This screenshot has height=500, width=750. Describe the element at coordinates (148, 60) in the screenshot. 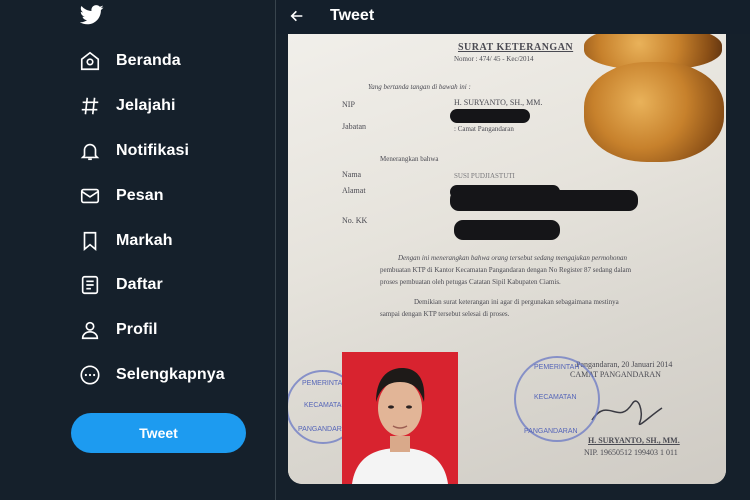

I see `nav-label: Beranda` at that location.